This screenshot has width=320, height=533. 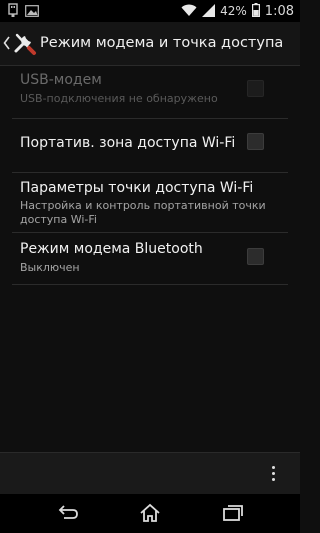 I want to click on wifi-hotspot-settings-title: Параметры точки доступа Wi-Fi, so click(x=137, y=188).